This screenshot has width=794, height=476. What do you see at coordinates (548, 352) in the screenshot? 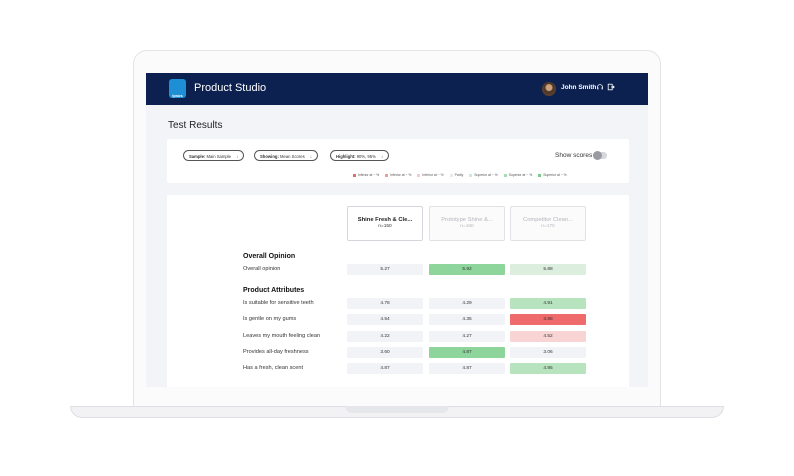
I see `score-cell: 3.06` at bounding box center [548, 352].